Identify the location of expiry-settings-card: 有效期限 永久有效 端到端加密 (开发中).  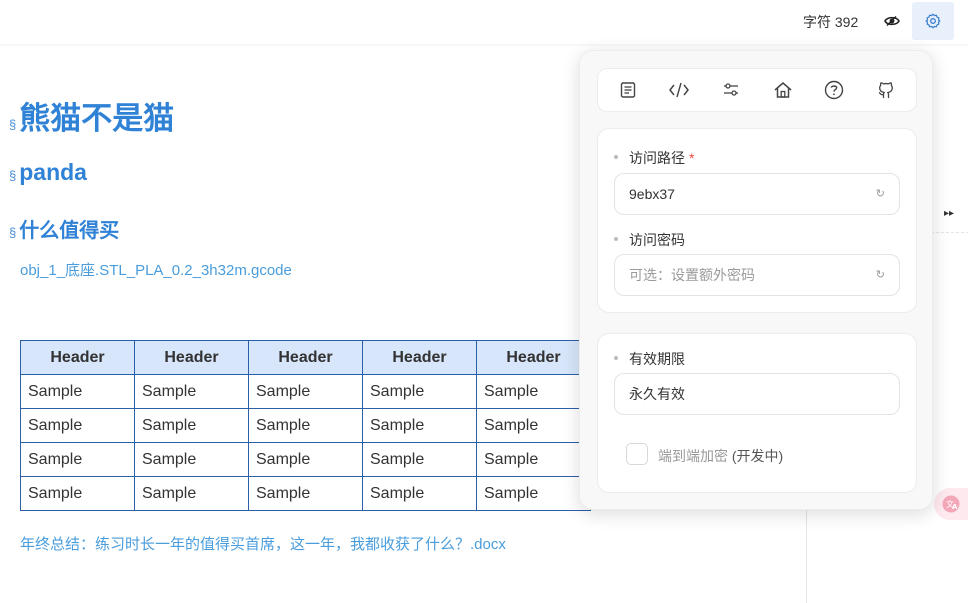
(757, 413).